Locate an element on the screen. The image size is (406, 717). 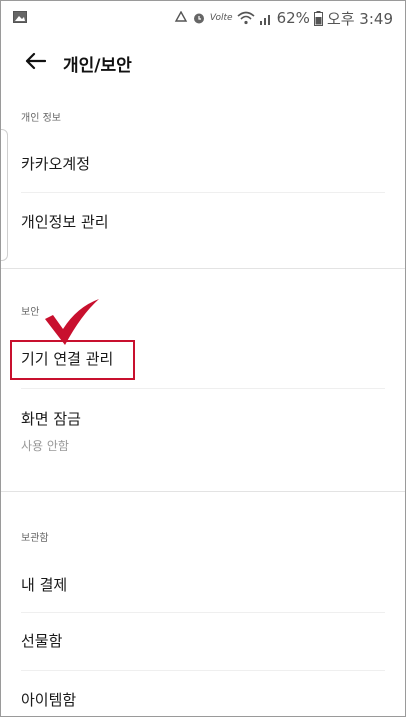
menu-item-label: 개인정보 관리 is located at coordinates (65, 222).